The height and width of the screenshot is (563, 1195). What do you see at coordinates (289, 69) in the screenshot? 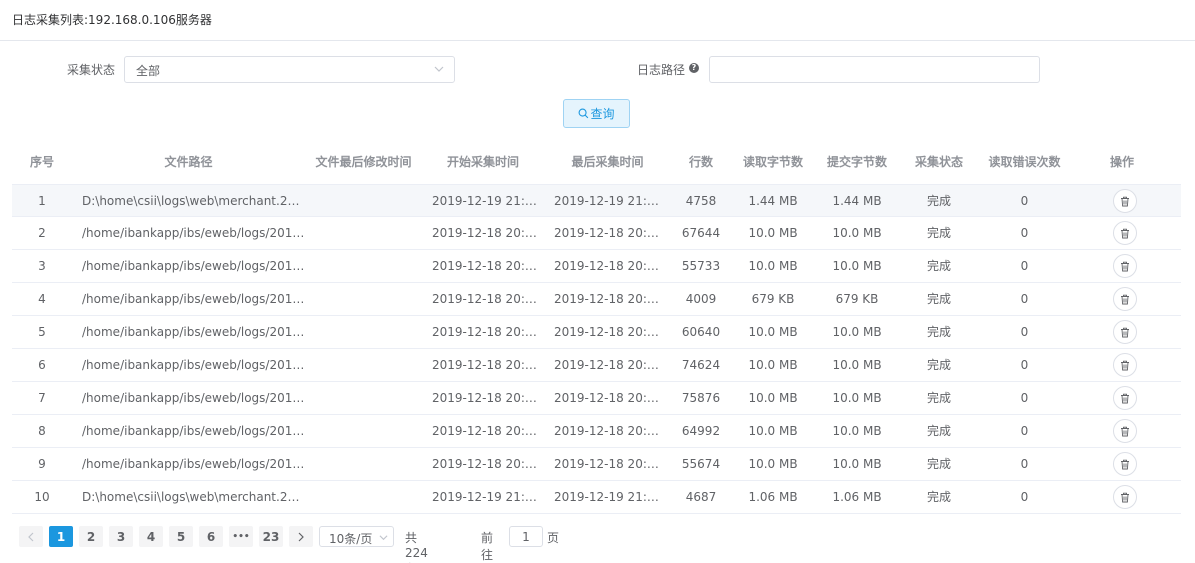
I see `status-select: 全部` at bounding box center [289, 69].